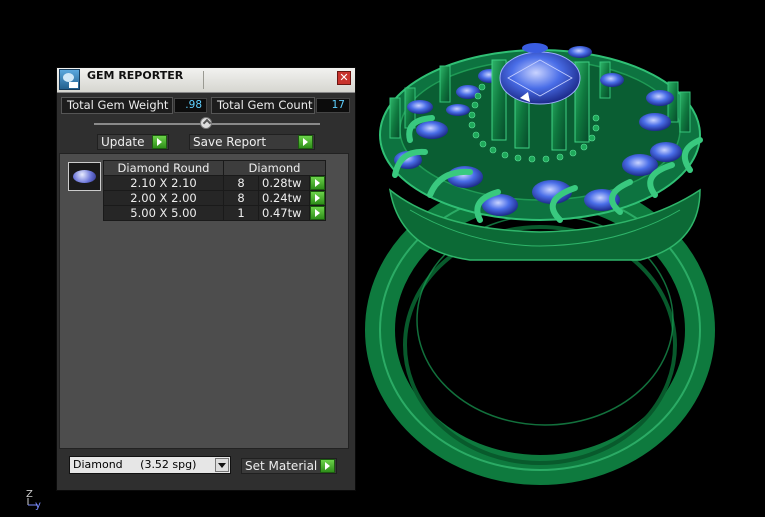  I want to click on gem-table-header: Diamond Round Diamond, so click(214, 168).